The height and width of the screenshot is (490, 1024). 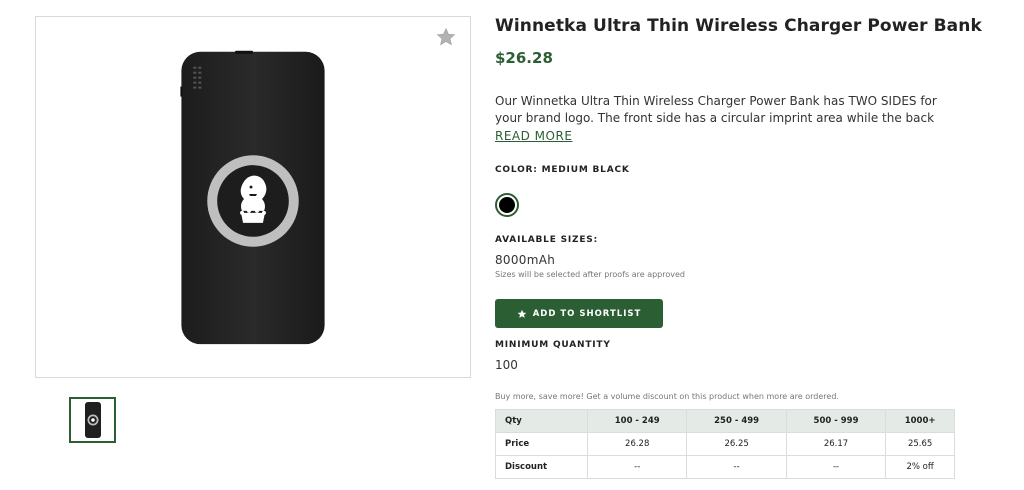 What do you see at coordinates (541, 467) in the screenshot?
I see `table-cell: Discount` at bounding box center [541, 467].